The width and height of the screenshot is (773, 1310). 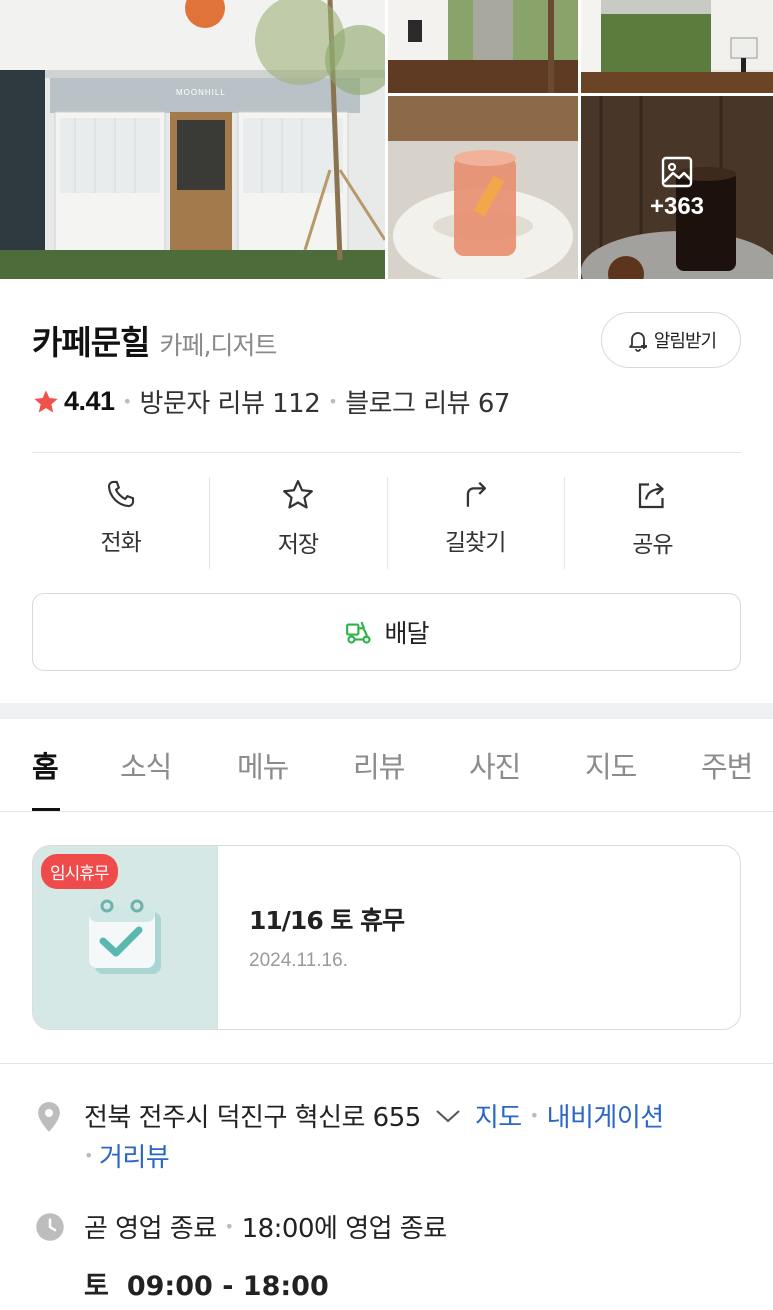 I want to click on garden-view-image, so click(x=677, y=46).